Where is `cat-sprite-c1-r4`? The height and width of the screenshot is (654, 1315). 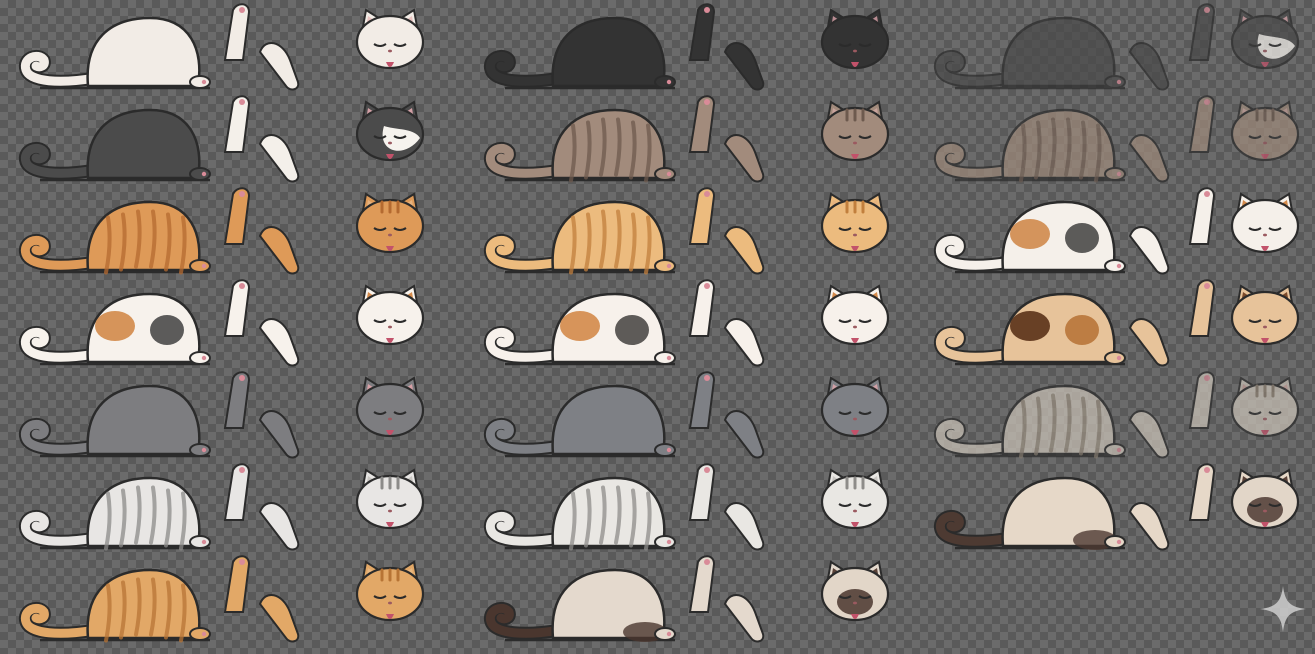
cat-sprite-c1-r4 is located at coordinates (221, 323).